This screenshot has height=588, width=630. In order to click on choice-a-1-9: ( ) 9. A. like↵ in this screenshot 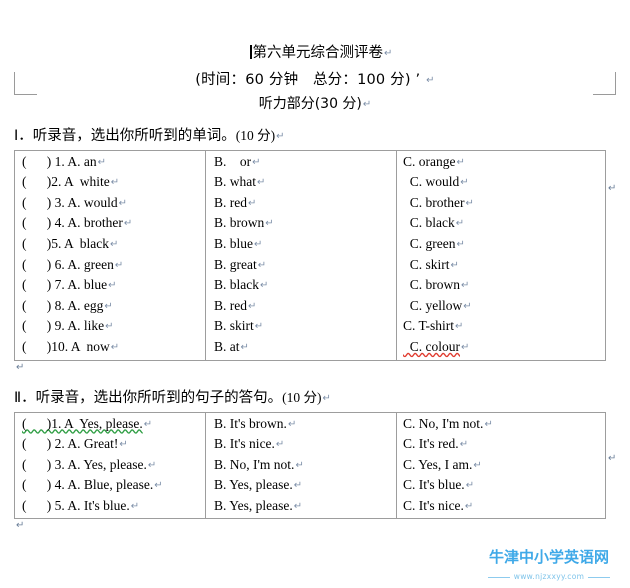, I will do `click(110, 326)`.